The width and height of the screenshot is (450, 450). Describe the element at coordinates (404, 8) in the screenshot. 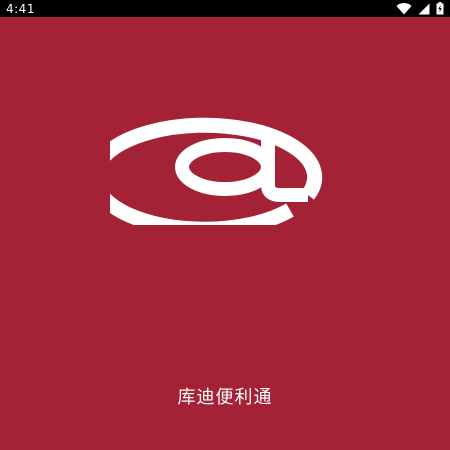

I see `wifi-icon` at that location.